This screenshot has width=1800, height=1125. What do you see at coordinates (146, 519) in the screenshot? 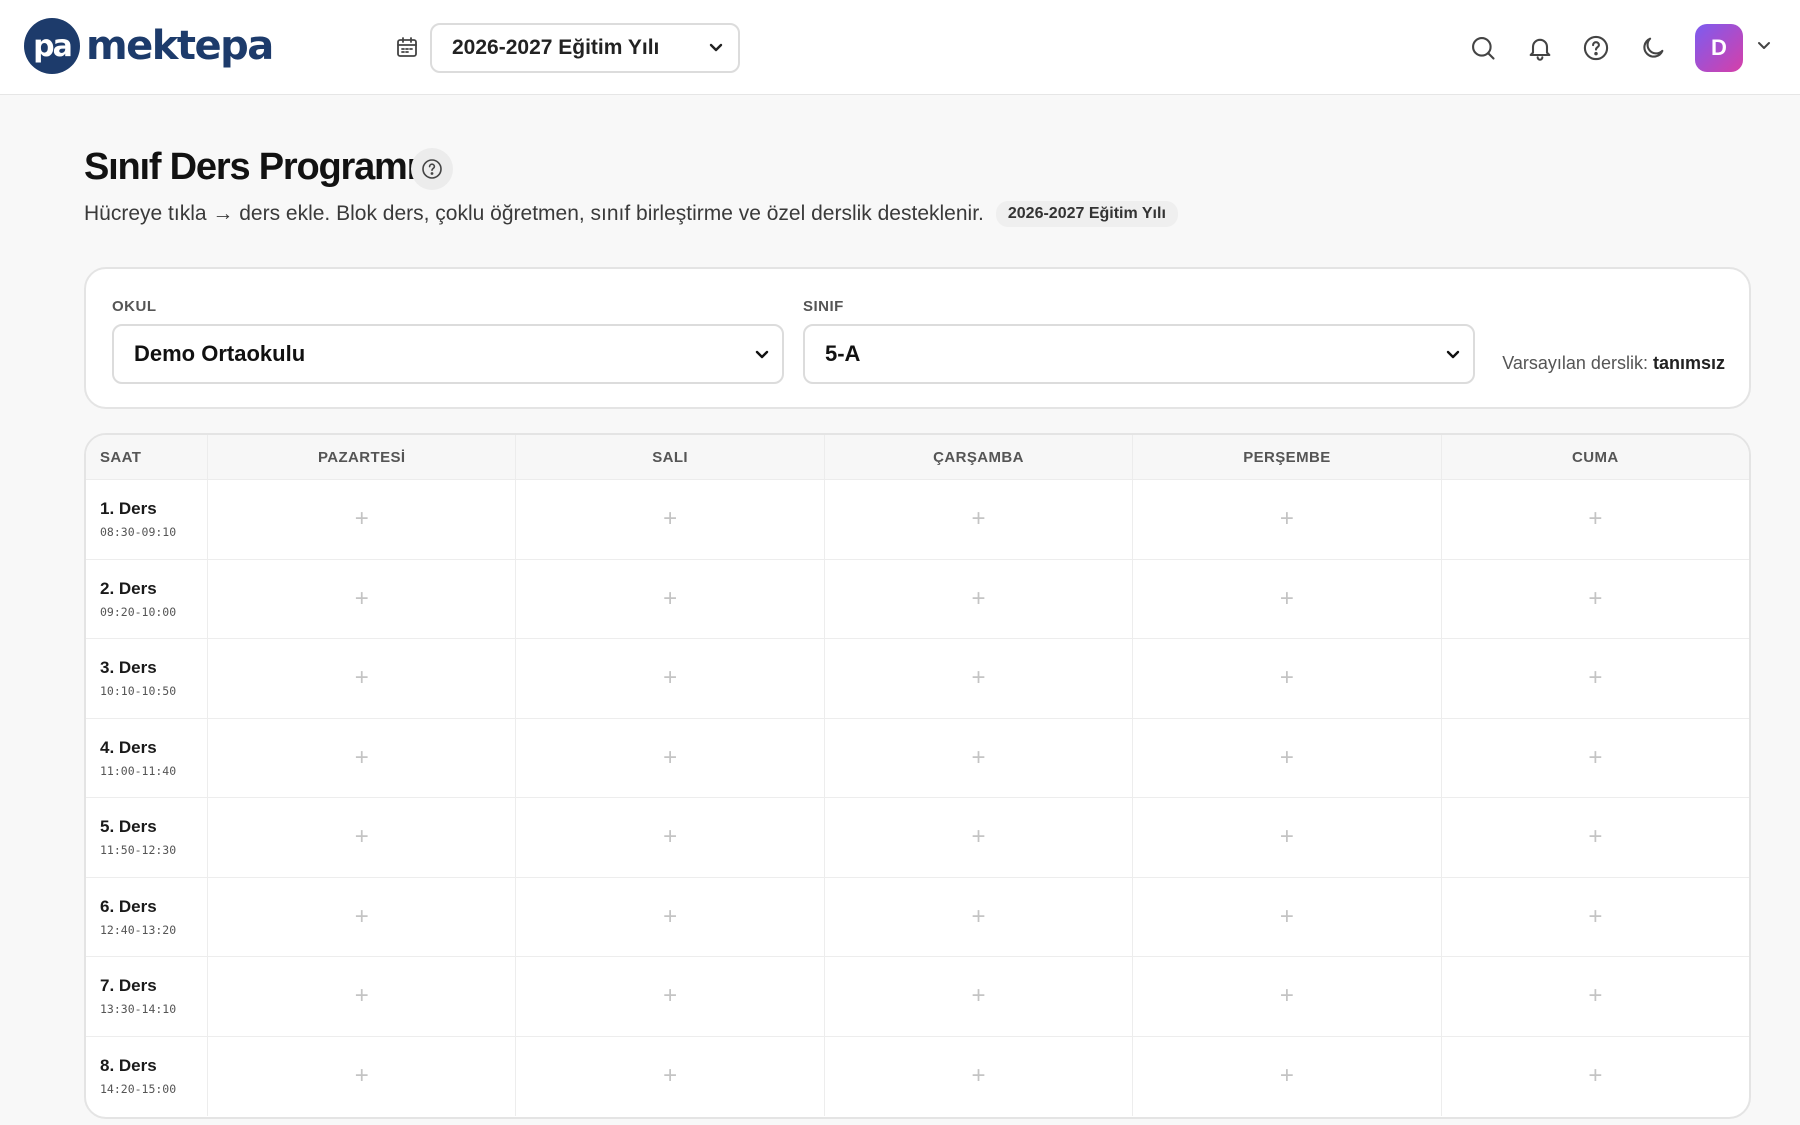
I see `period-cell: 1. Ders 08:30-09:10` at bounding box center [146, 519].